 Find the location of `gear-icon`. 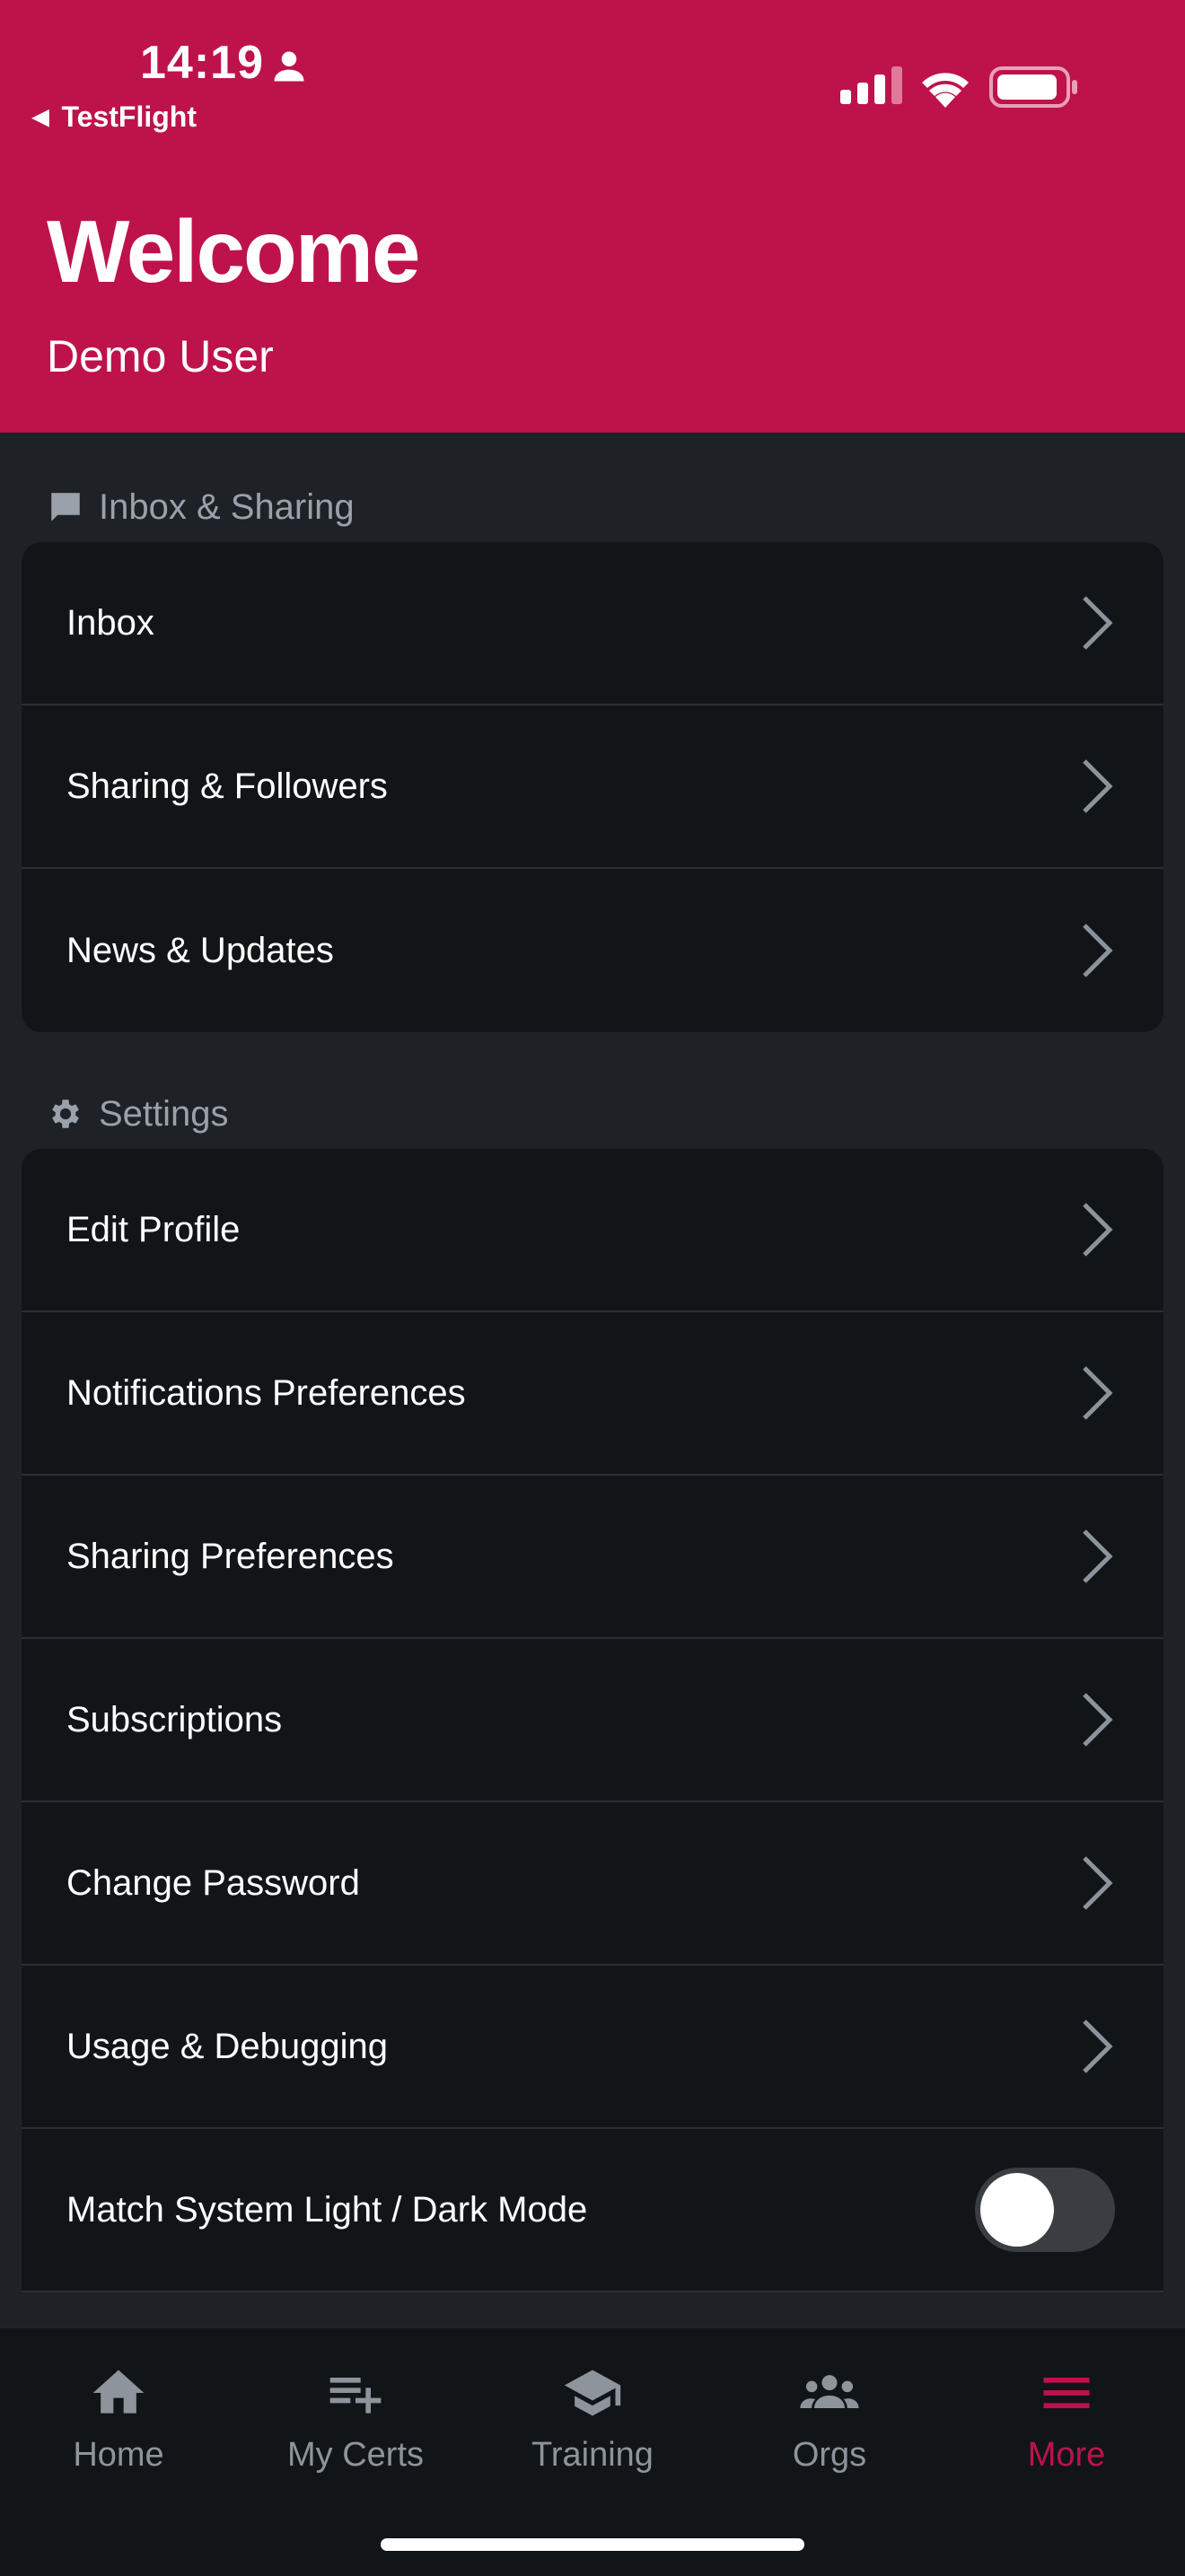

gear-icon is located at coordinates (65, 1114).